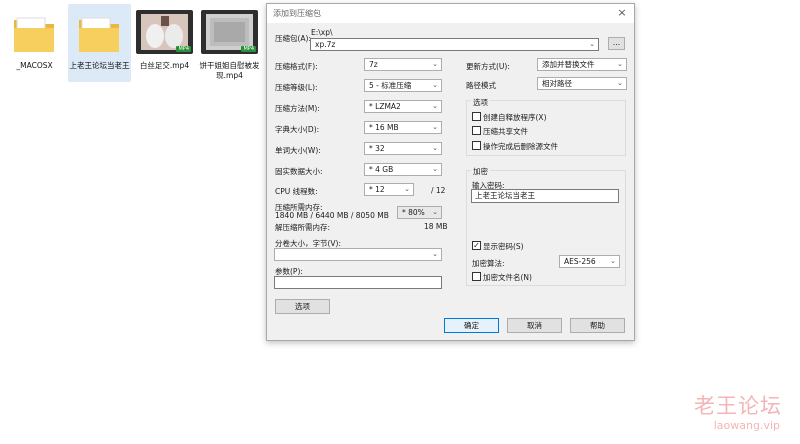 This screenshot has width=800, height=444. I want to click on encryption-method-label: 加密算法:, so click(488, 263).